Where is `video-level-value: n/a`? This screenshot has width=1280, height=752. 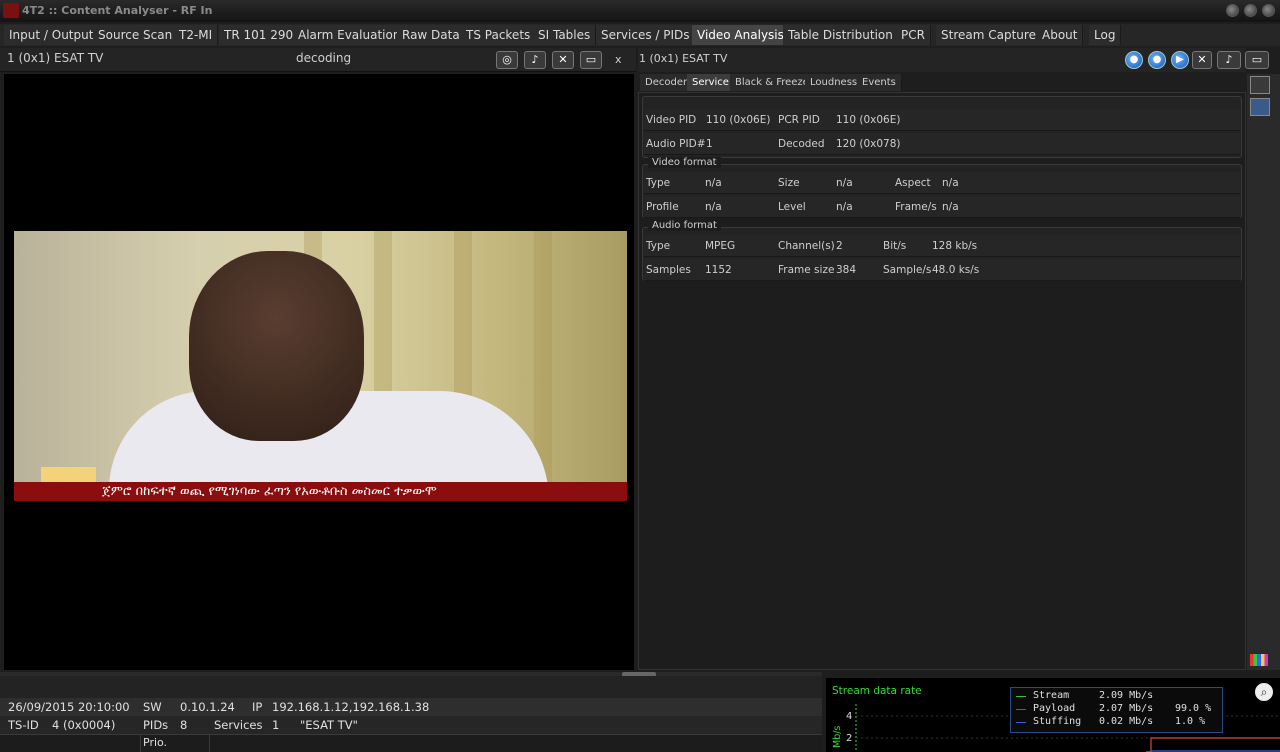
video-level-value: n/a is located at coordinates (844, 207).